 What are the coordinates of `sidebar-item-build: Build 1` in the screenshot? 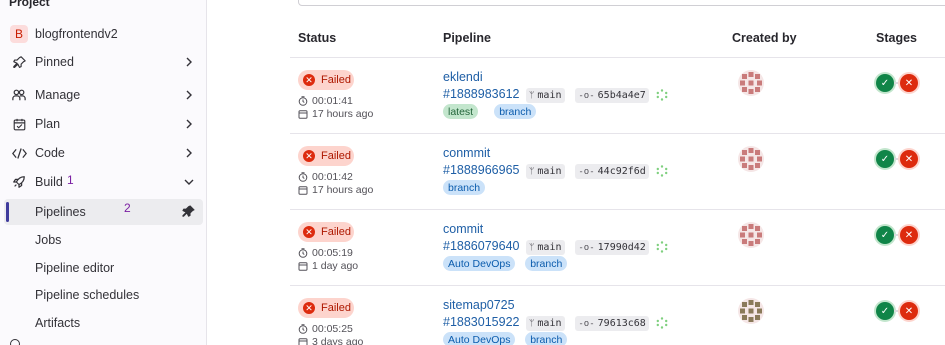 It's located at (103, 182).